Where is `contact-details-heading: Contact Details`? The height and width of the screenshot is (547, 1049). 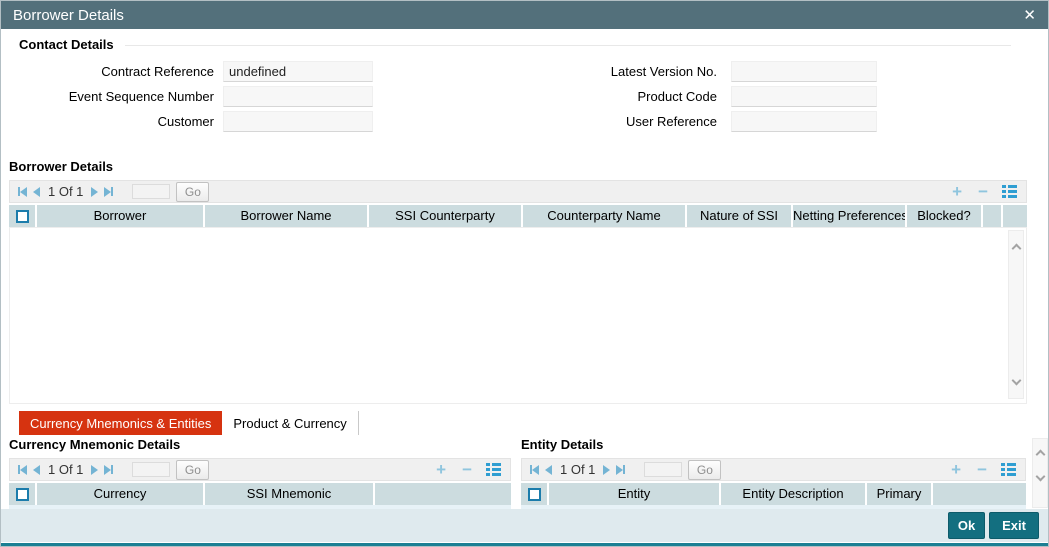
contact-details-heading: Contact Details is located at coordinates (66, 44).